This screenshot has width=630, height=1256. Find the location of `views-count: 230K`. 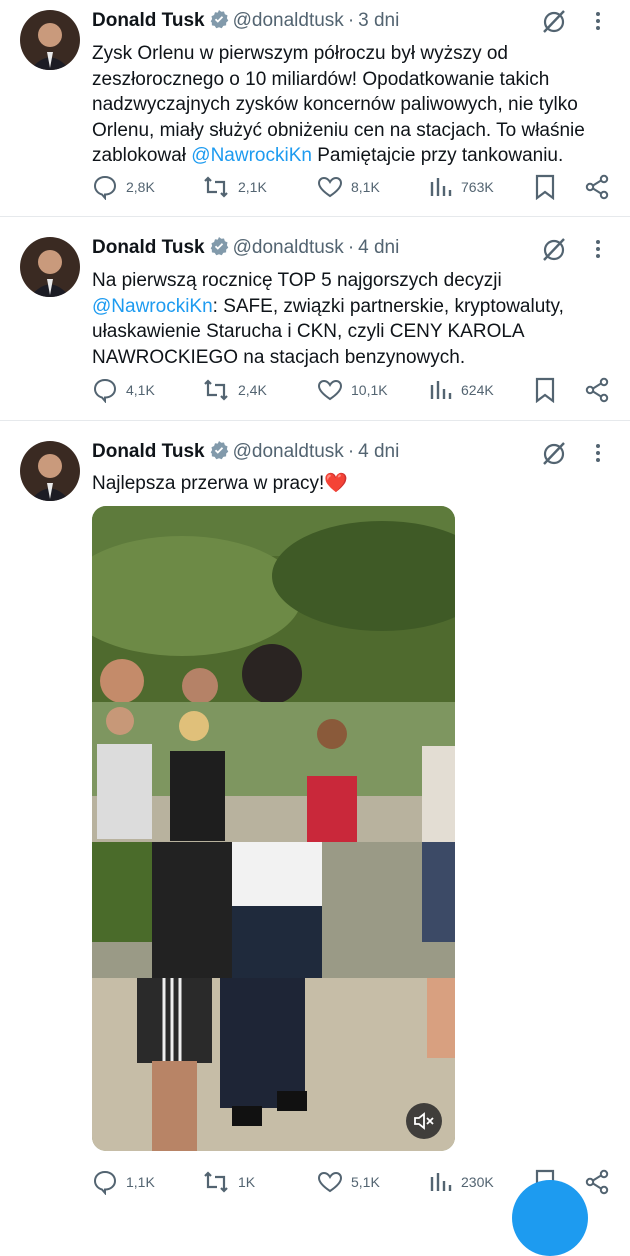

views-count: 230K is located at coordinates (477, 1182).